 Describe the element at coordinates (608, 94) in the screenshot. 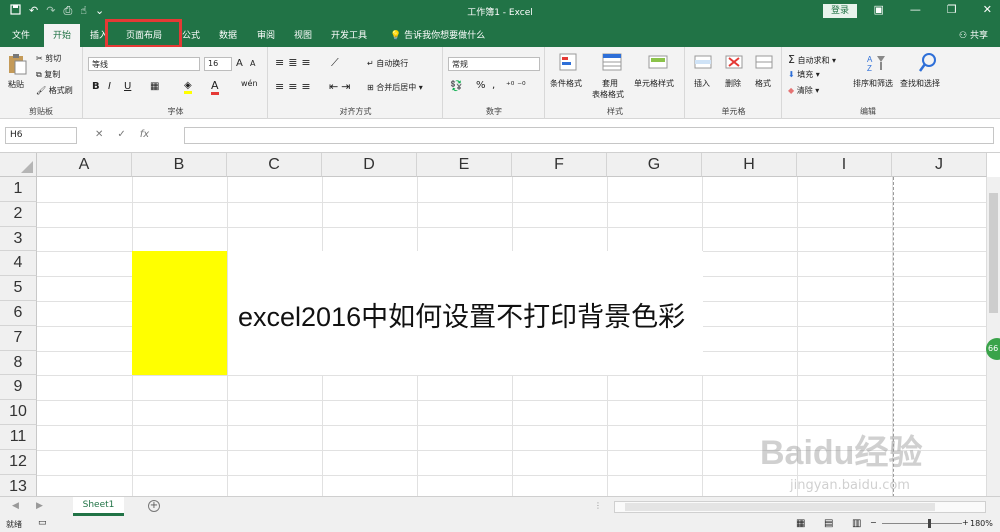

I see `format-table-label-2: 表格格式` at that location.